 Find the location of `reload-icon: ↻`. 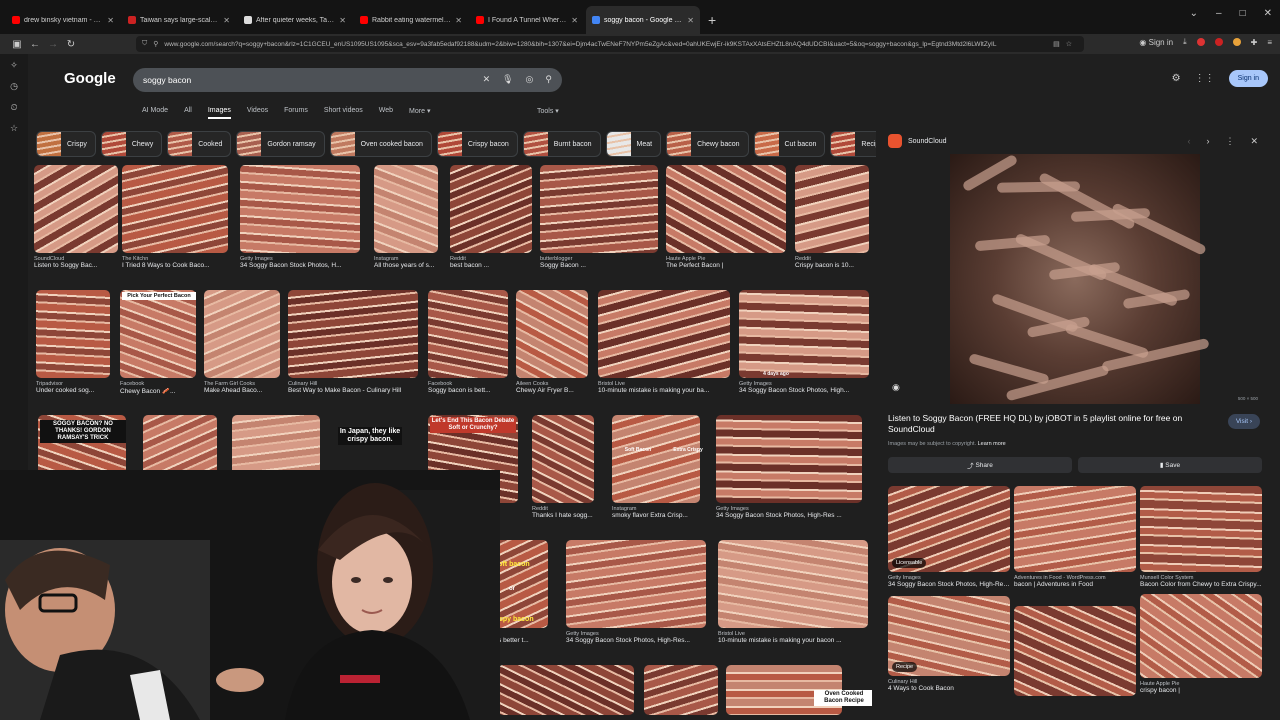

reload-icon: ↻ is located at coordinates (71, 44).